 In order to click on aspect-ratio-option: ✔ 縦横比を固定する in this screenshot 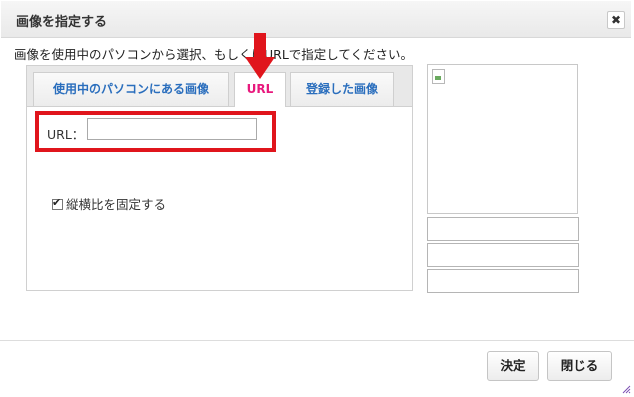, I will do `click(109, 203)`.